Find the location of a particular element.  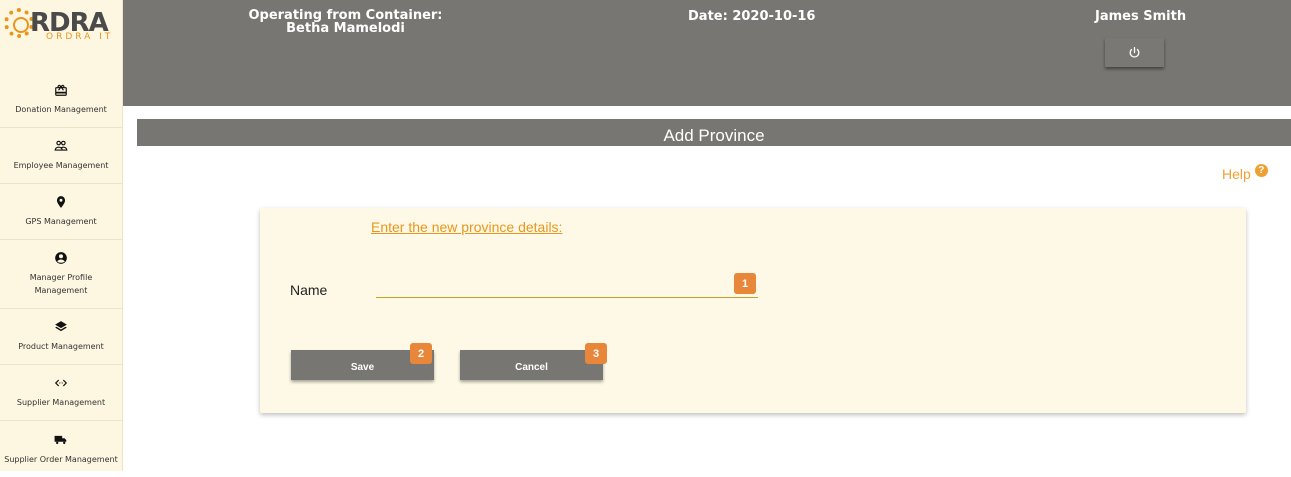

sidebar-item-supplier-management: Supplier Management is located at coordinates (61, 393).